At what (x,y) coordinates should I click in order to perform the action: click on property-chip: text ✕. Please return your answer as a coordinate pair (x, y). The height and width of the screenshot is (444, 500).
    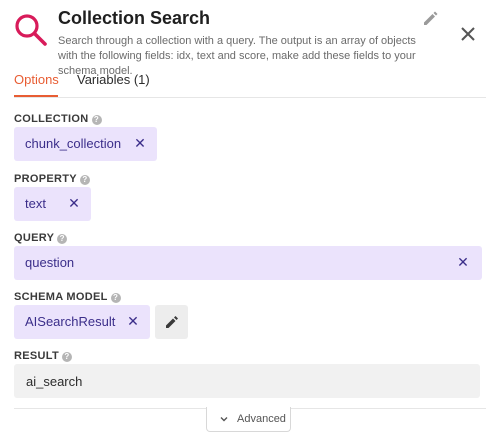
    Looking at the image, I should click on (52, 204).